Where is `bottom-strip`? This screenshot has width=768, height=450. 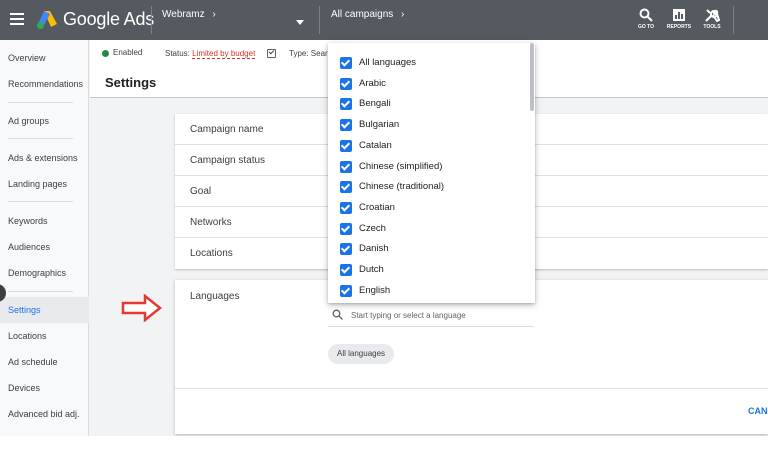 bottom-strip is located at coordinates (384, 443).